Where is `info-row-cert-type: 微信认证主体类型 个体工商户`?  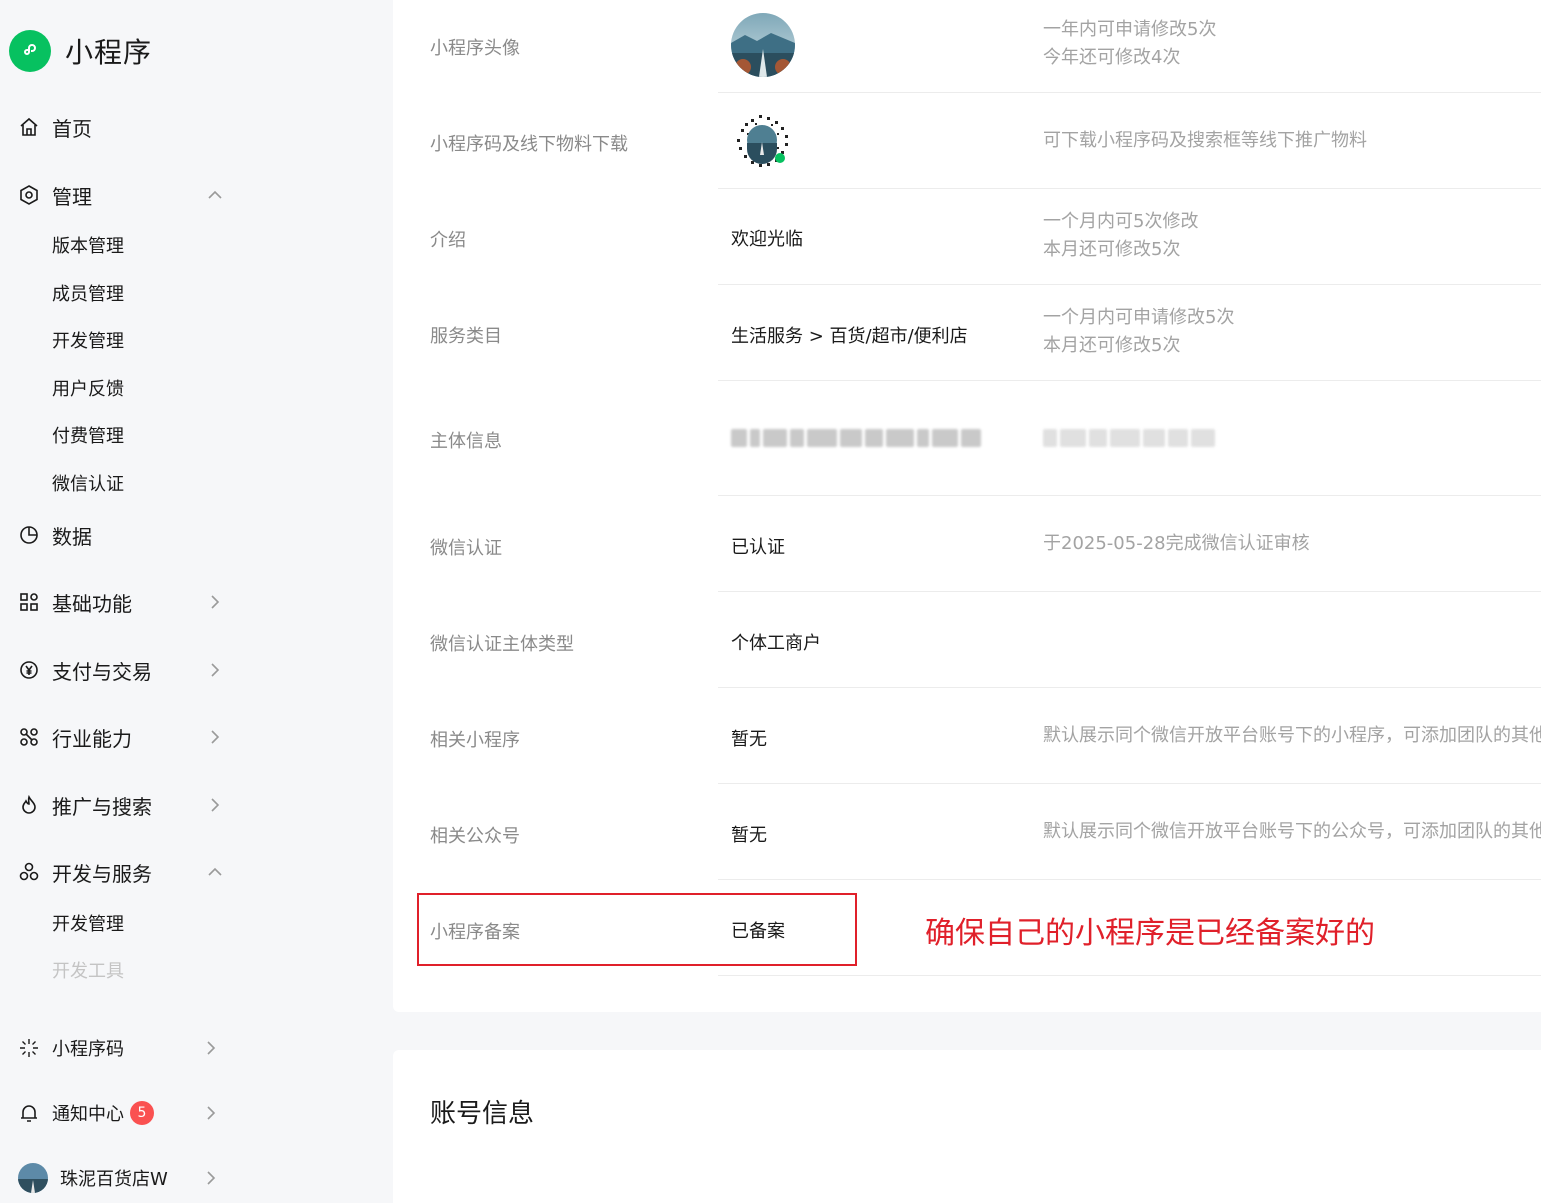
info-row-cert-type: 微信认证主体类型 个体工商户 is located at coordinates (967, 640).